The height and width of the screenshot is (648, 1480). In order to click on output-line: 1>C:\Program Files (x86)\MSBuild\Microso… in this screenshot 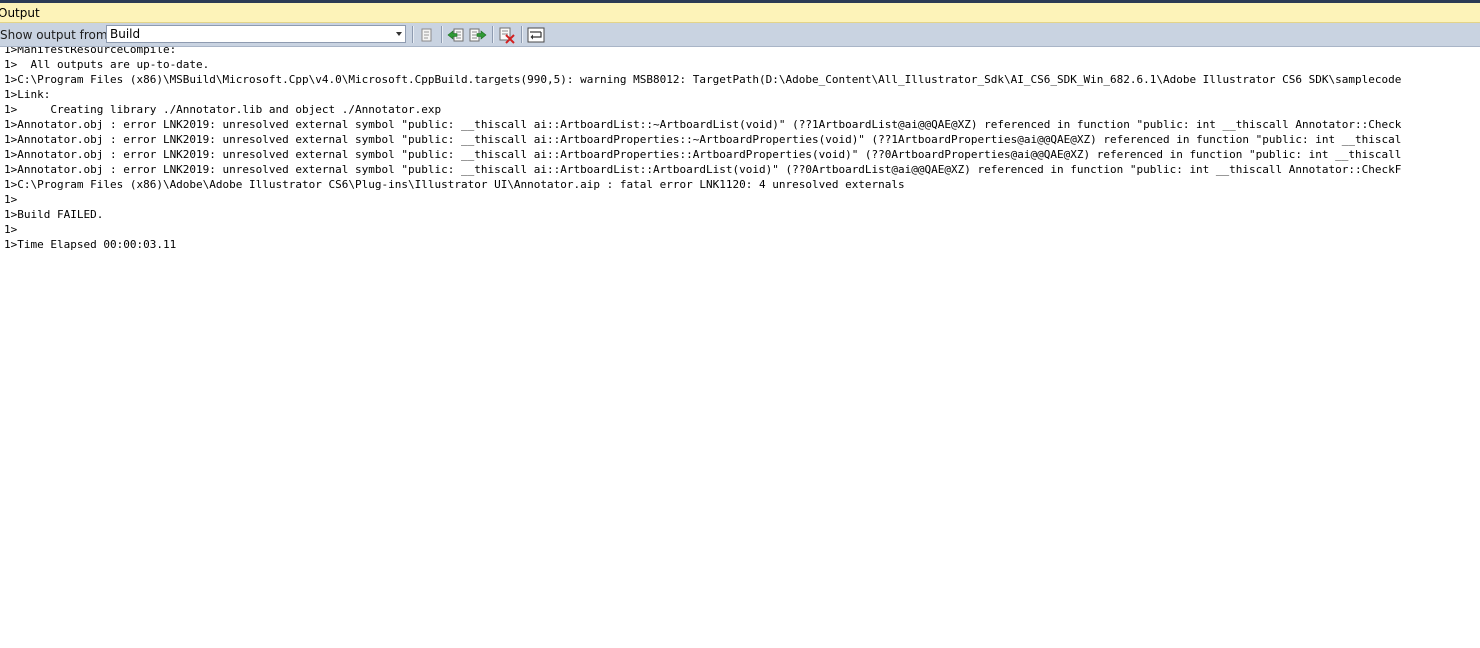, I will do `click(703, 79)`.